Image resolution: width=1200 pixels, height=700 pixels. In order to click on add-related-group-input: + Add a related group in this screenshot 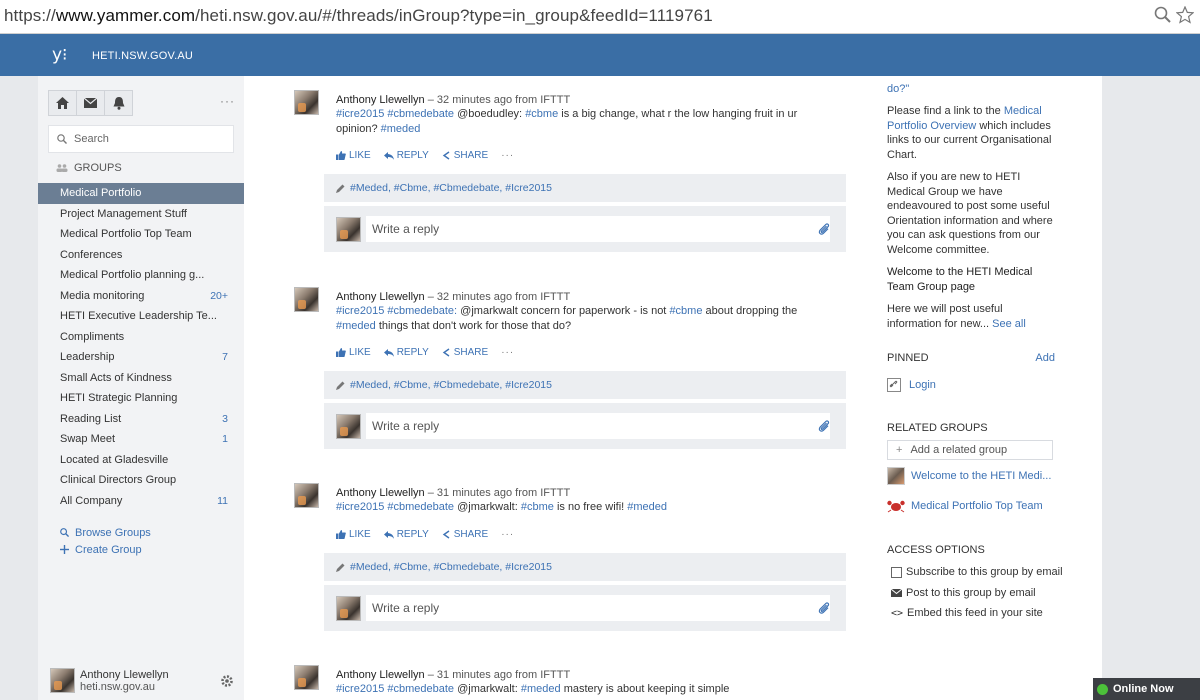, I will do `click(970, 450)`.